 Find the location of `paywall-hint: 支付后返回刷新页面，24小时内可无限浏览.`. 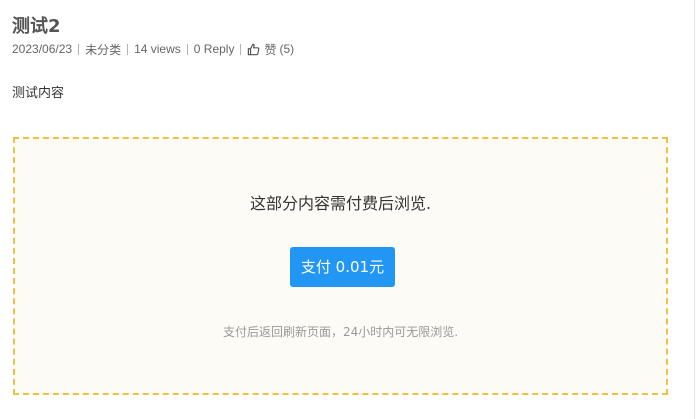

paywall-hint: 支付后返回刷新页面，24小时内可无限浏览. is located at coordinates (340, 332).